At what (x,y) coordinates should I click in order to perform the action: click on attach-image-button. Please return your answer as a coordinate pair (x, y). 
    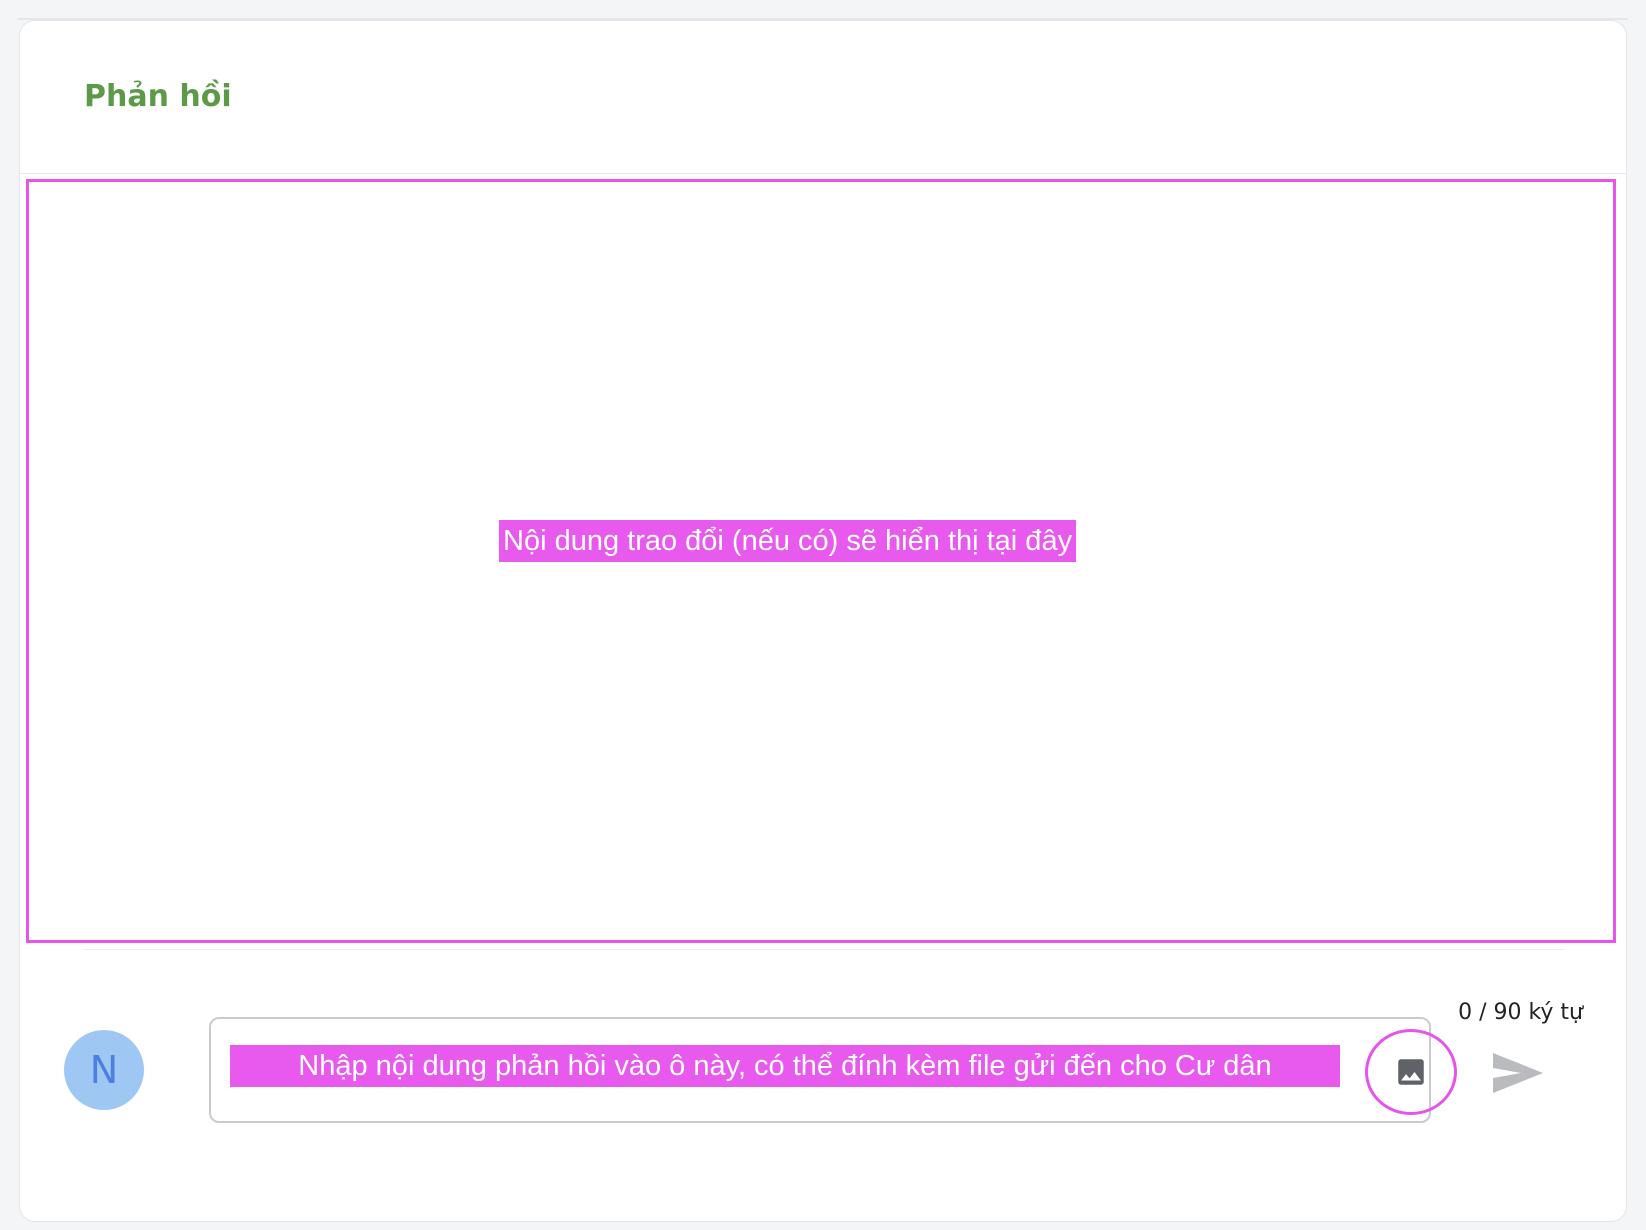
    Looking at the image, I should click on (1411, 1072).